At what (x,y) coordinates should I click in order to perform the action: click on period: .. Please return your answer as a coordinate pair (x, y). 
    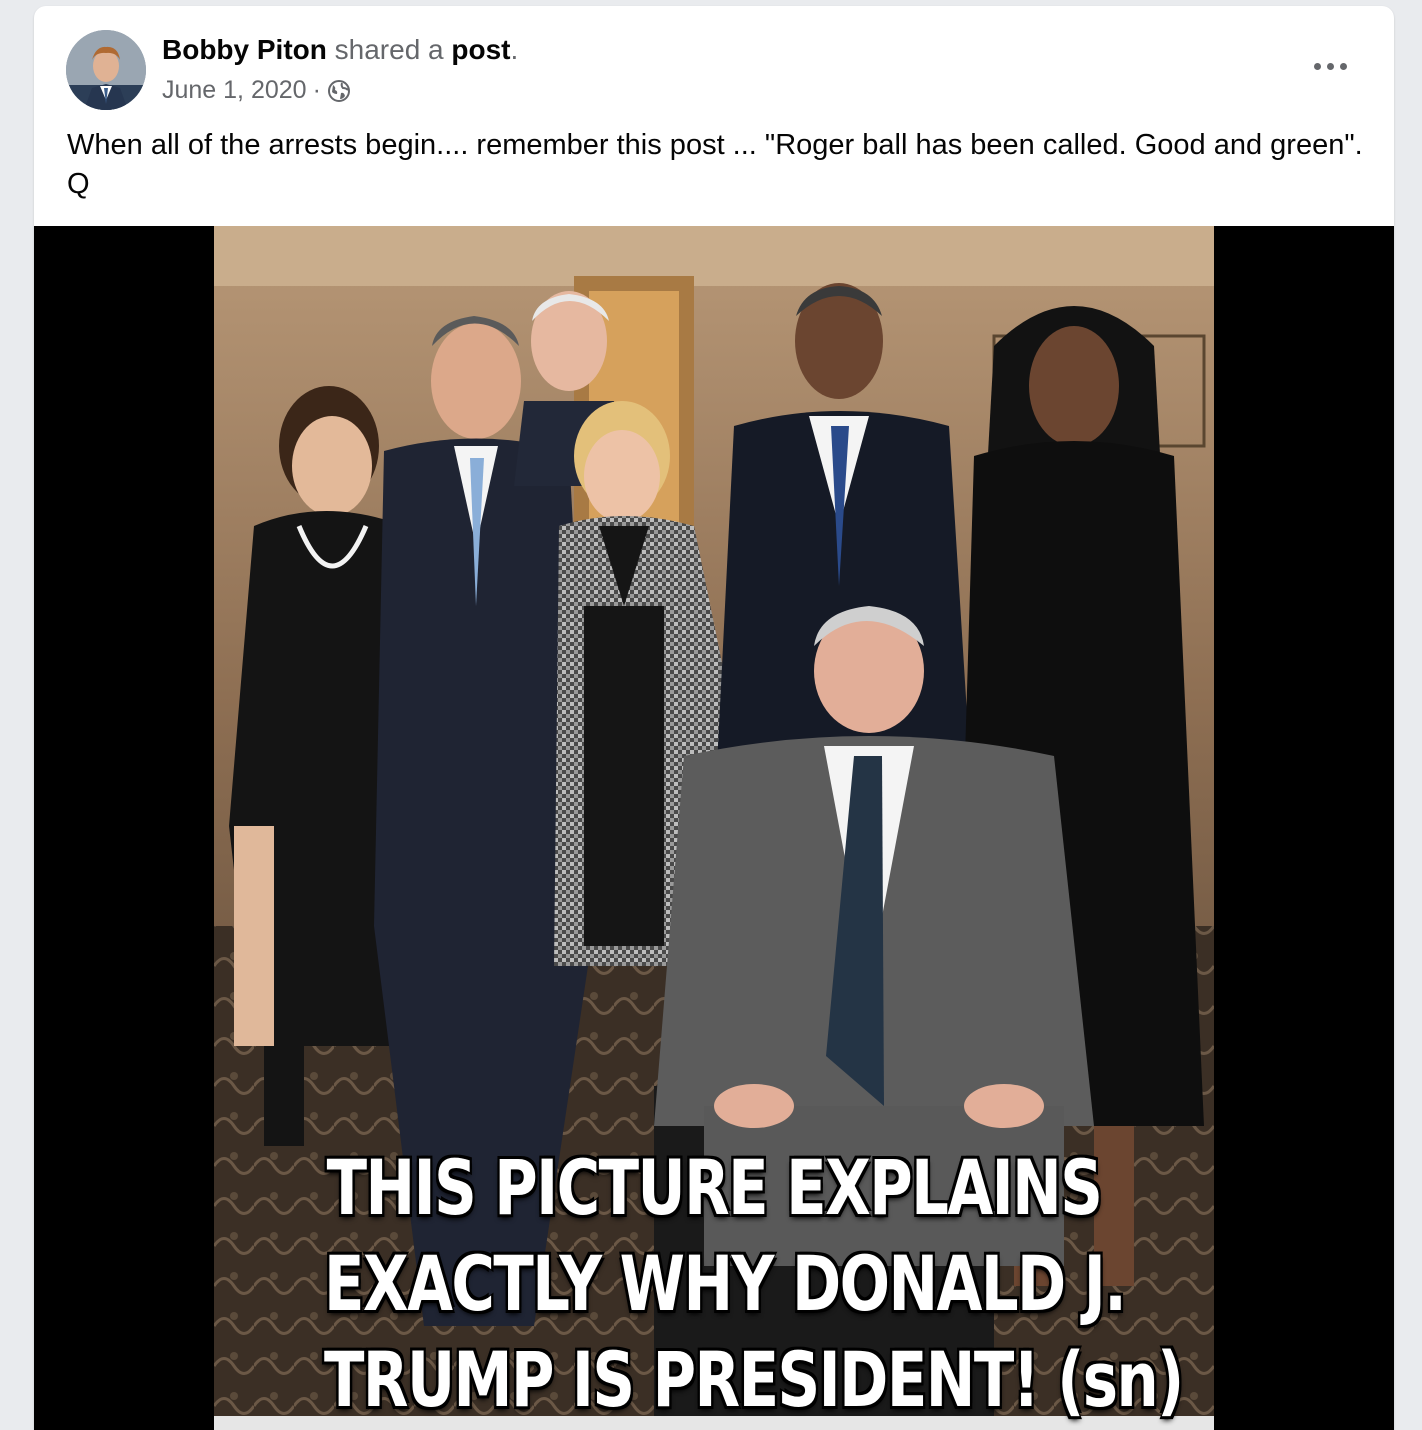
    Looking at the image, I should click on (514, 49).